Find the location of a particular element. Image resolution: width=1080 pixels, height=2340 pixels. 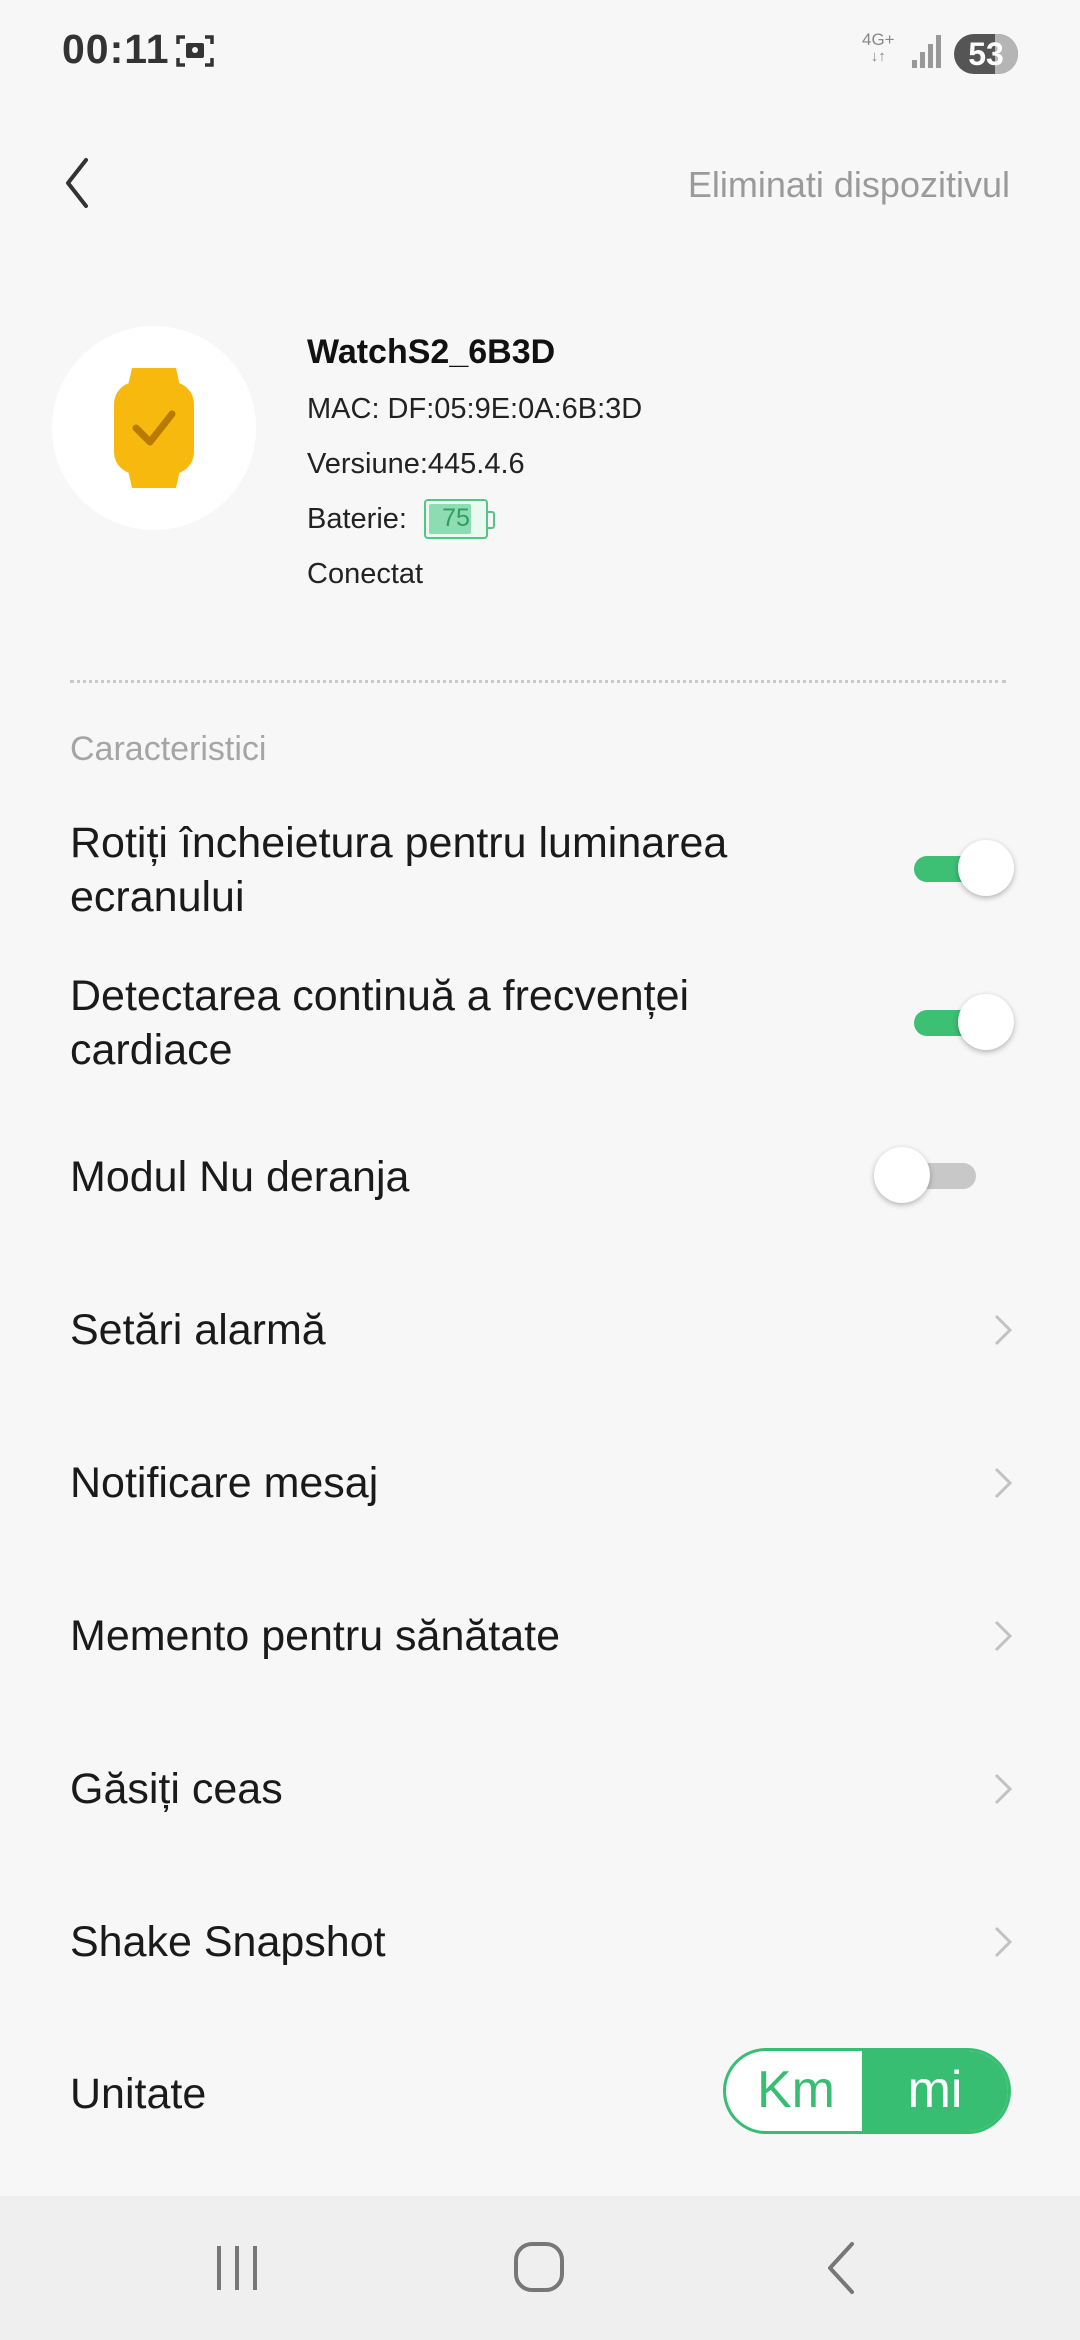

find-watch-label: Găsiți ceas is located at coordinates (176, 1789).